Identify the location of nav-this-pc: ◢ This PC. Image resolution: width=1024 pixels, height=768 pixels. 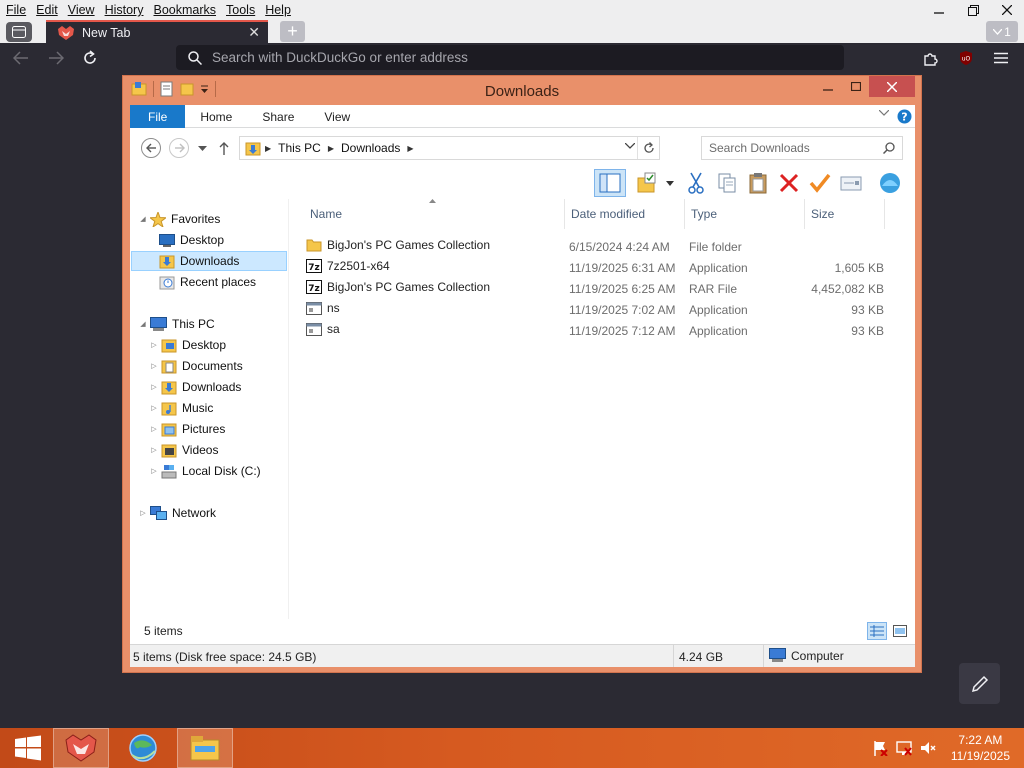
(176, 324).